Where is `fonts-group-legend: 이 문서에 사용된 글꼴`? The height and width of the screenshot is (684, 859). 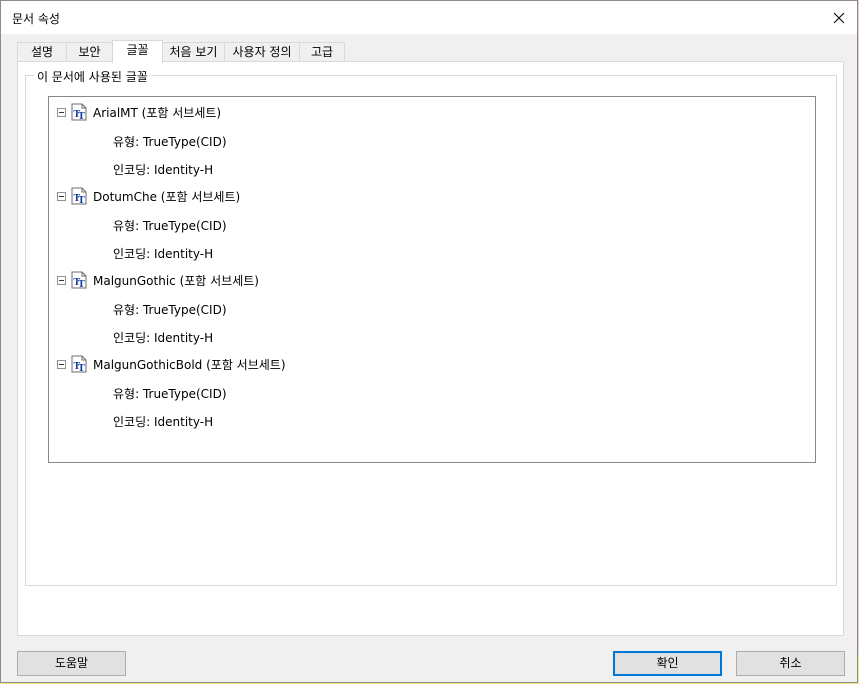
fonts-group-legend: 이 문서에 사용된 글꼴 is located at coordinates (92, 76).